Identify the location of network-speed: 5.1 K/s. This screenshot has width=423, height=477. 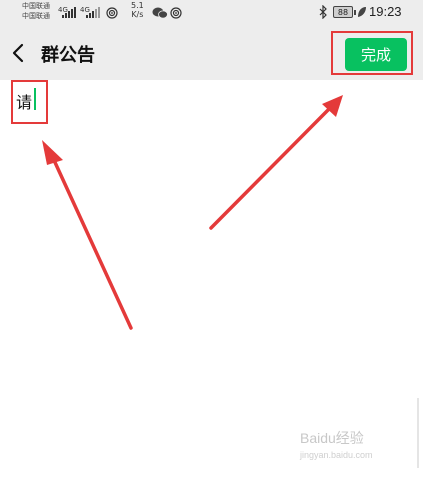
(137, 10).